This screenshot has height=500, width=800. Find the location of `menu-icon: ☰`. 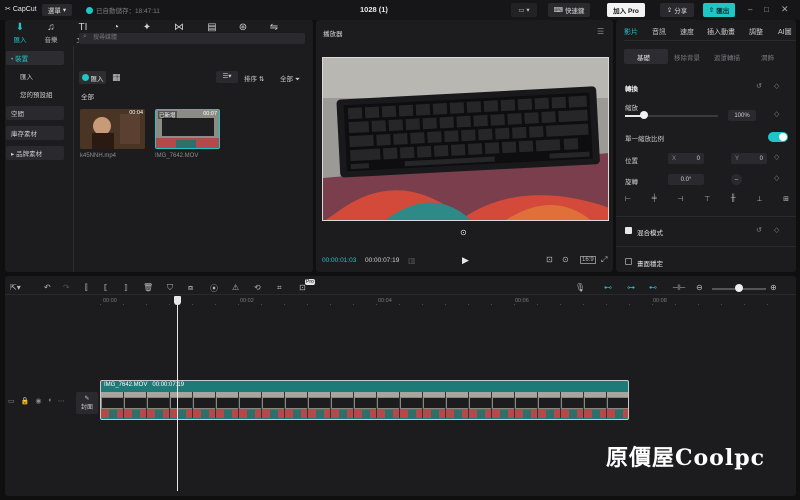

menu-icon: ☰ is located at coordinates (600, 31).